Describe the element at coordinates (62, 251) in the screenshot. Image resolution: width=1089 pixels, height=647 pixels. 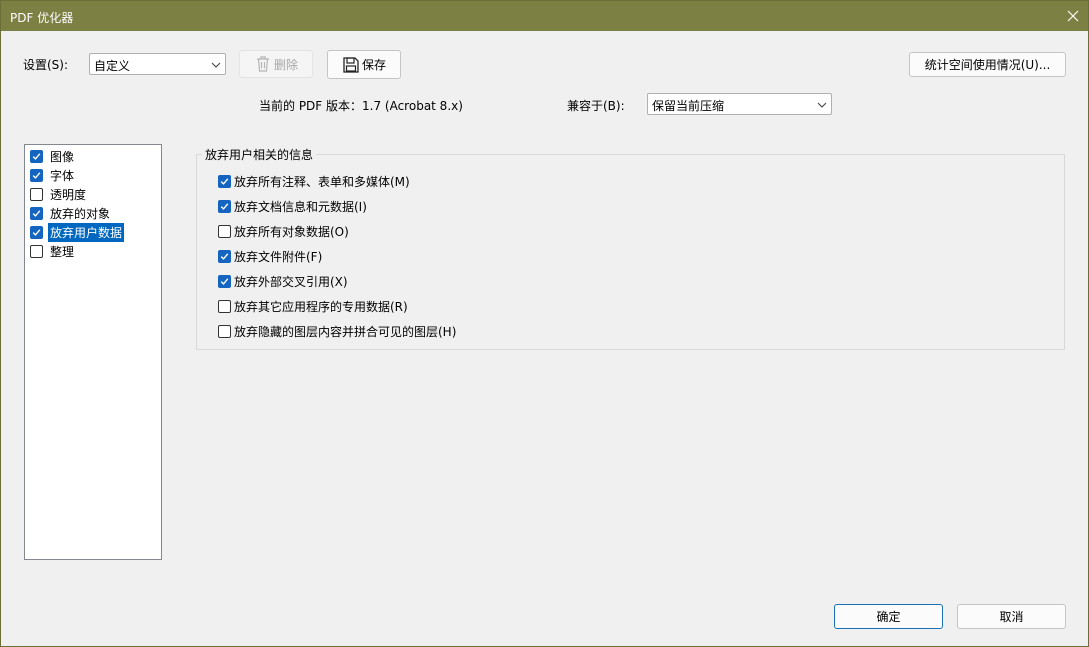
I see `panel-item-label: 整理` at that location.